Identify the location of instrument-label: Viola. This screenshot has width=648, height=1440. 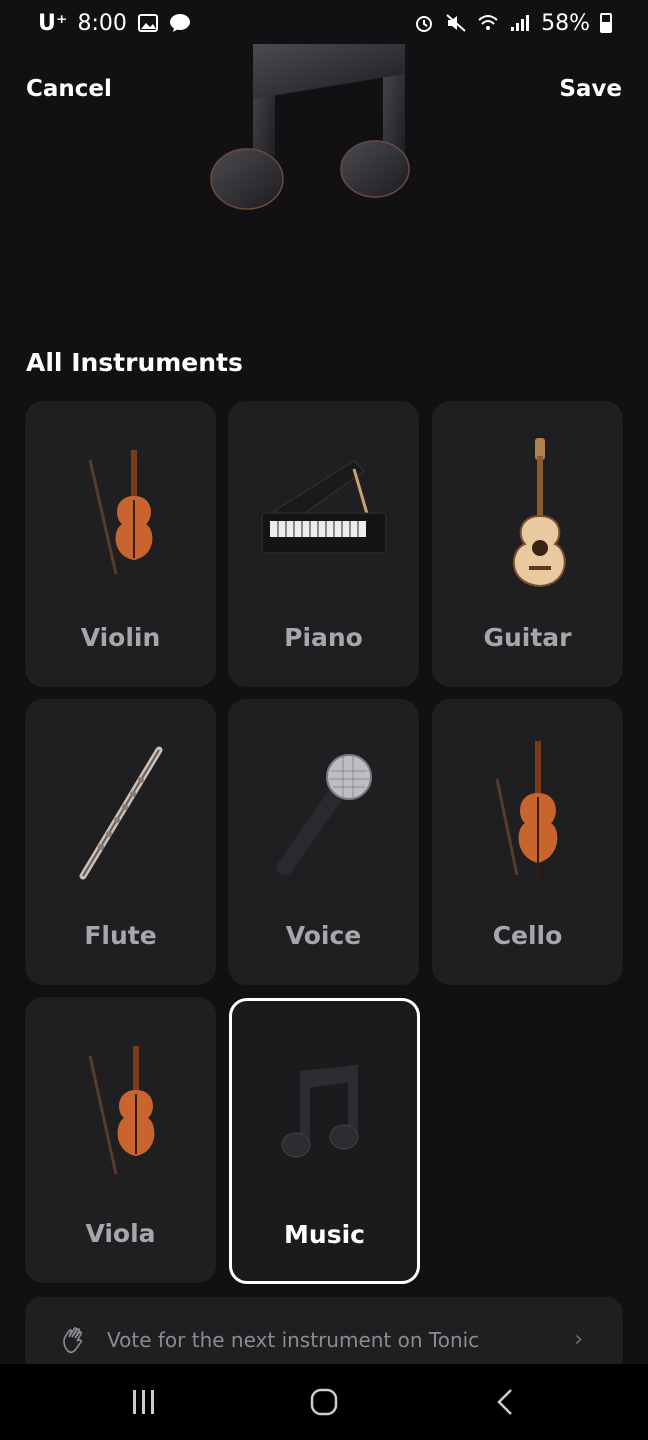
(120, 1233).